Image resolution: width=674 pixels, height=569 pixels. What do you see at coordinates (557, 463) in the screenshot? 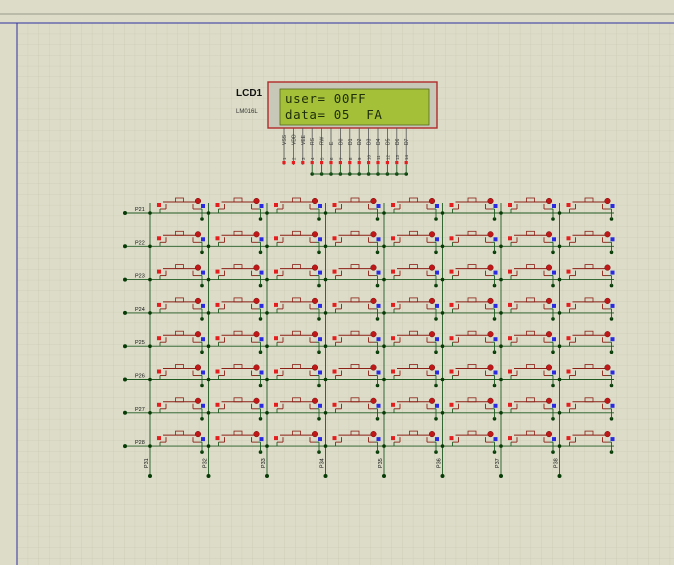
I see `column-label: P38` at bounding box center [557, 463].